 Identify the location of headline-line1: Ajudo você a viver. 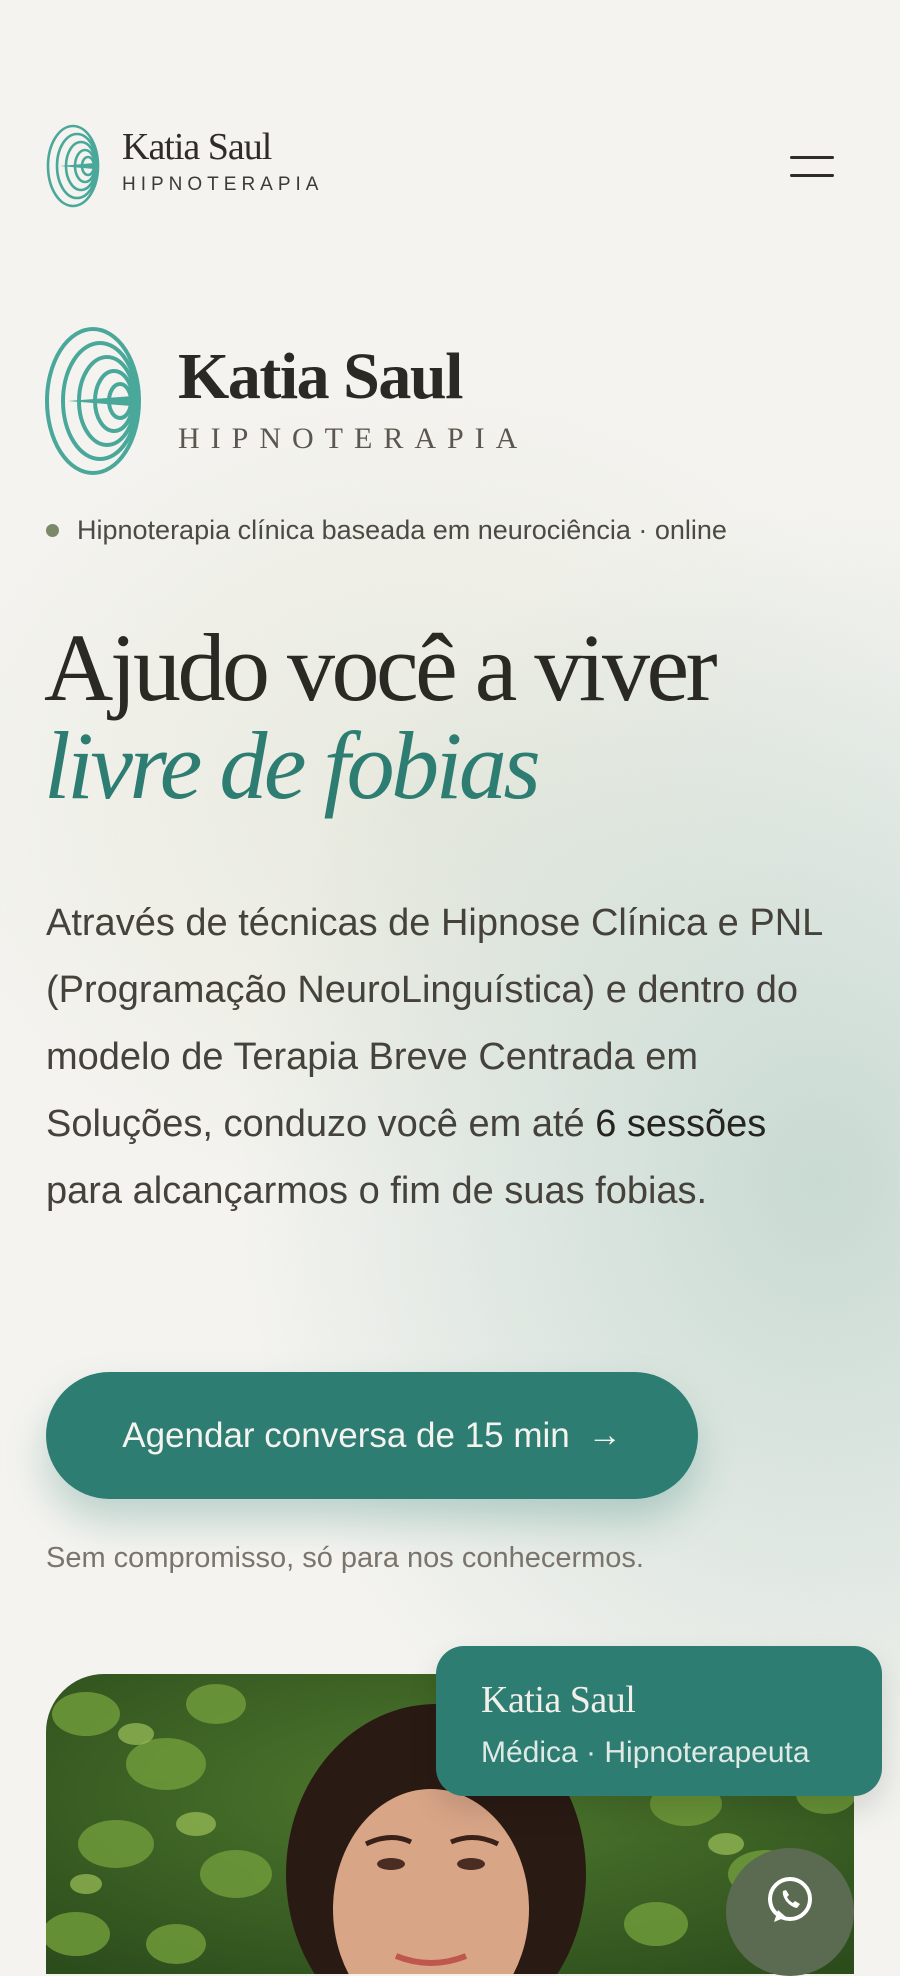
(381, 667).